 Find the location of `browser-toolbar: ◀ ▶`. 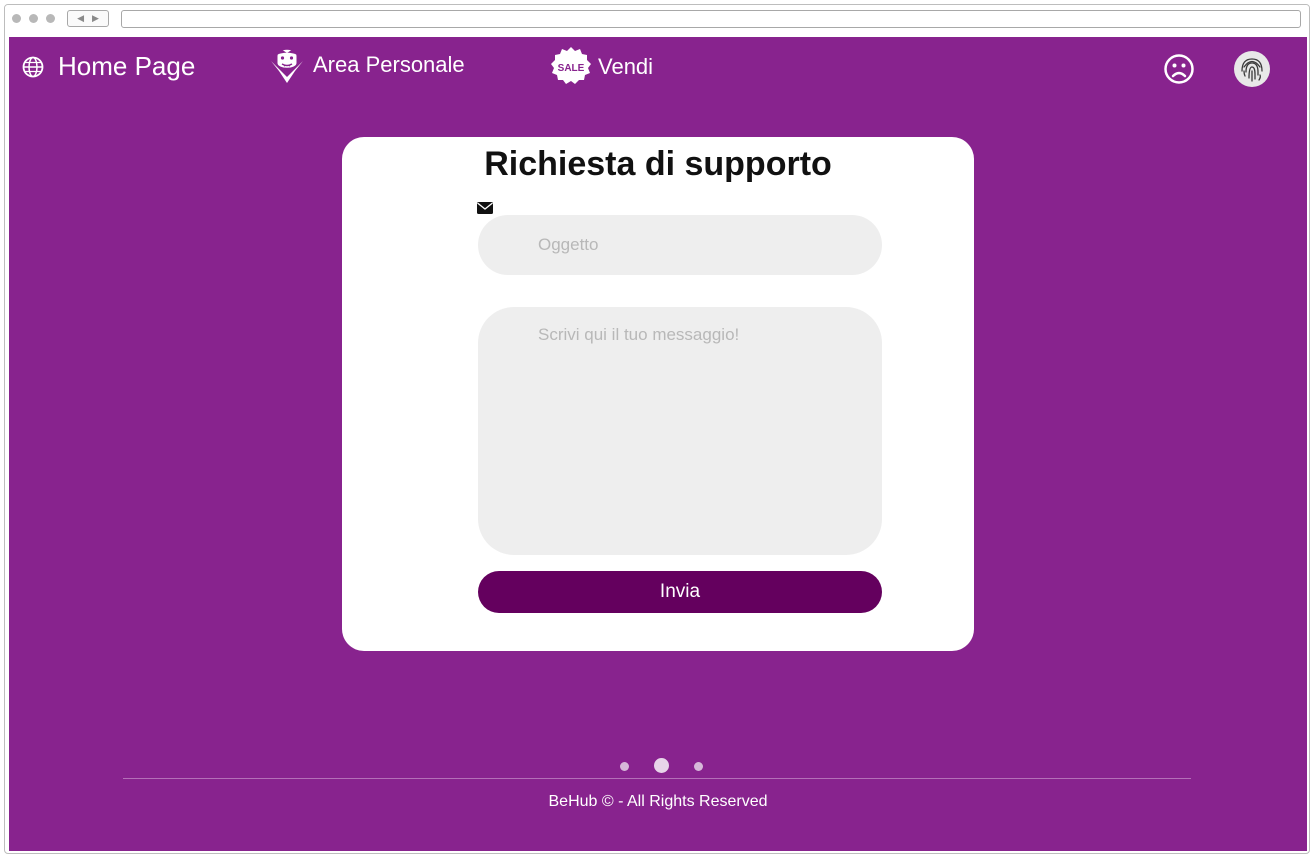

browser-toolbar: ◀ ▶ is located at coordinates (657, 20).